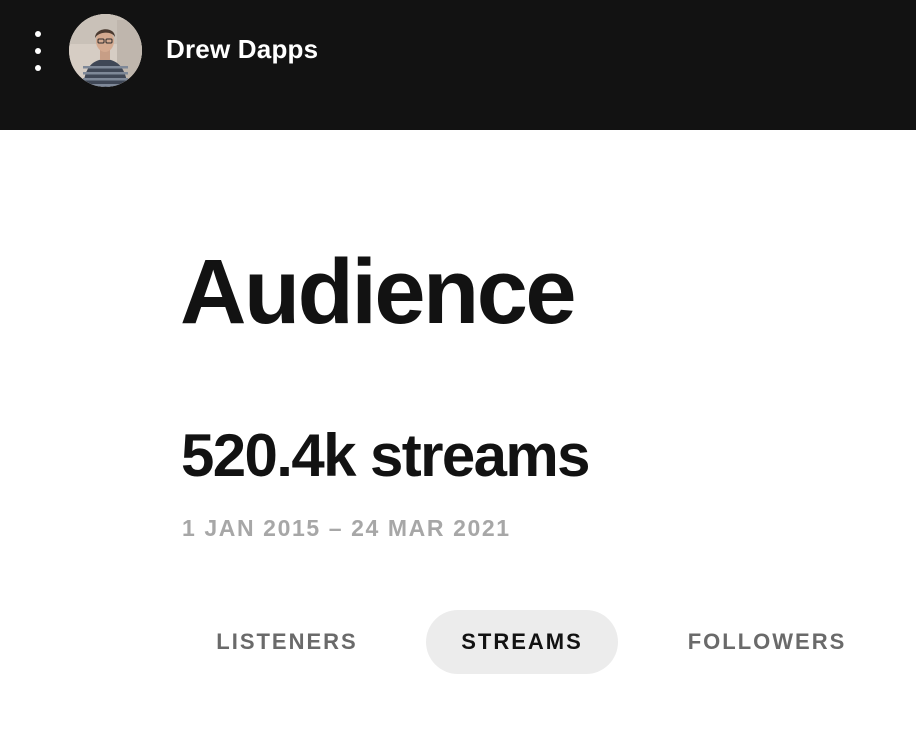 The width and height of the screenshot is (916, 750). What do you see at coordinates (242, 49) in the screenshot?
I see `user-name: Drew Dapps` at bounding box center [242, 49].